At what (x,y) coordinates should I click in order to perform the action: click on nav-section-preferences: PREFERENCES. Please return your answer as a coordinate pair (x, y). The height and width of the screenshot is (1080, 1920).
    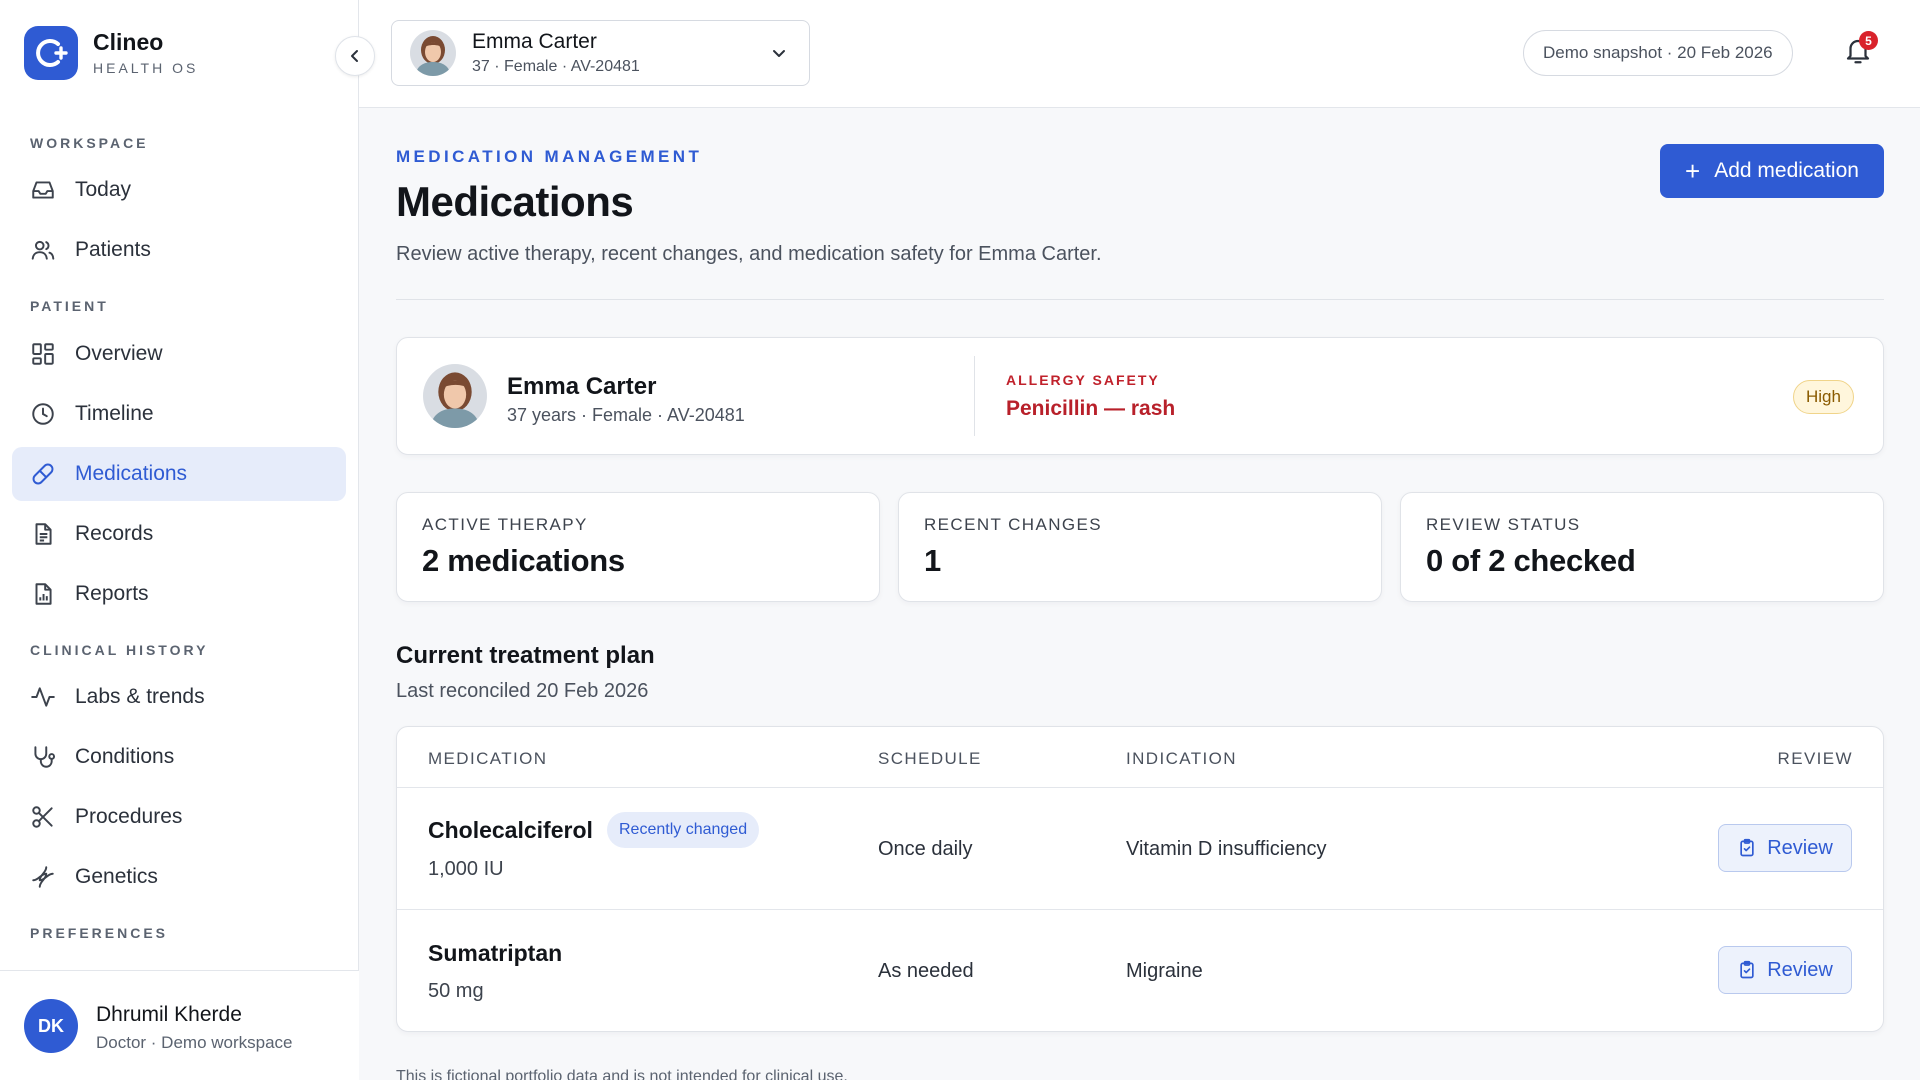
    Looking at the image, I should click on (99, 933).